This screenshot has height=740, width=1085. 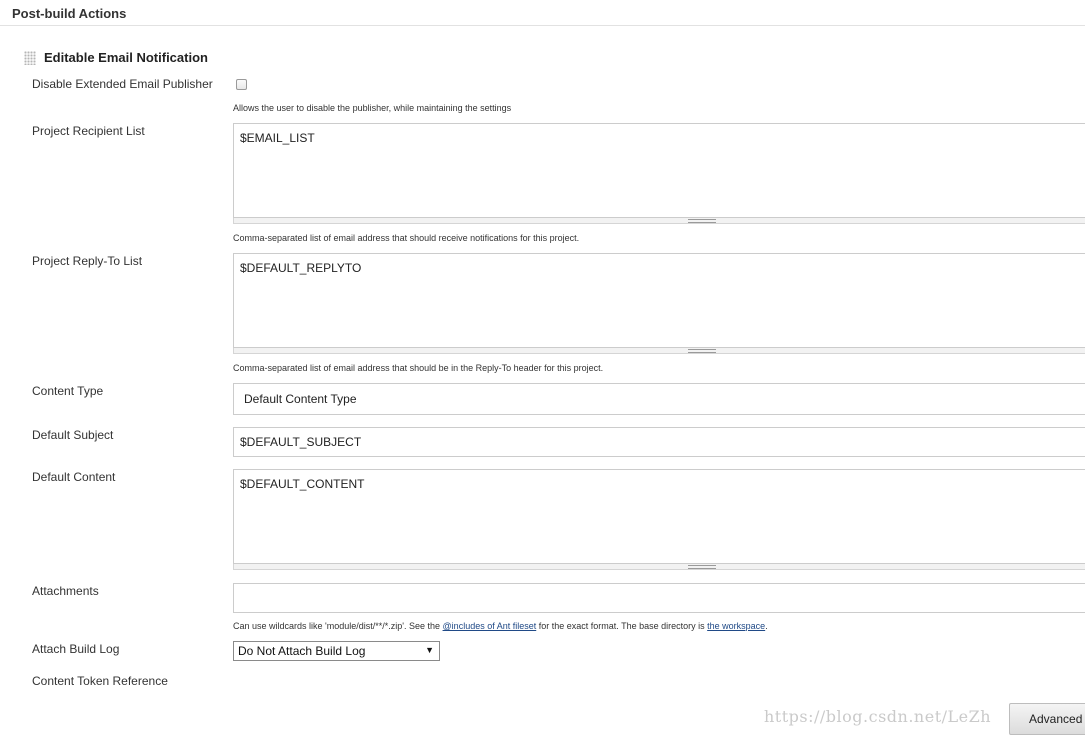 What do you see at coordinates (659, 567) in the screenshot?
I see `default-content-resize-handle` at bounding box center [659, 567].